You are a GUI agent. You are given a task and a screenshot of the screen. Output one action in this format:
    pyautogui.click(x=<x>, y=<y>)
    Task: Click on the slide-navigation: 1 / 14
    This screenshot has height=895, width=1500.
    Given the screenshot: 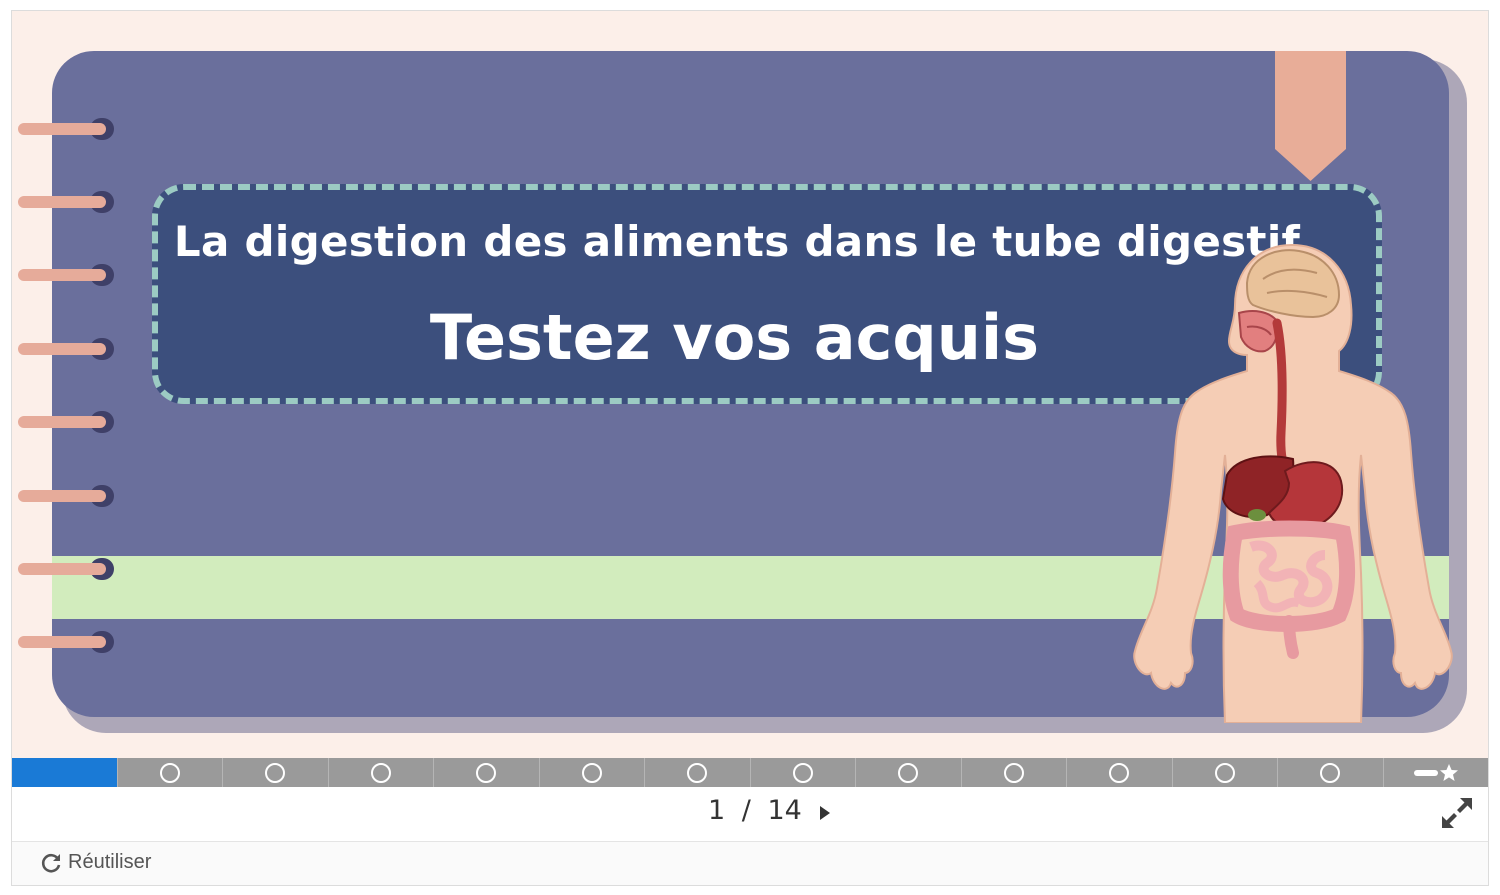 What is the action you would take?
    pyautogui.click(x=750, y=814)
    